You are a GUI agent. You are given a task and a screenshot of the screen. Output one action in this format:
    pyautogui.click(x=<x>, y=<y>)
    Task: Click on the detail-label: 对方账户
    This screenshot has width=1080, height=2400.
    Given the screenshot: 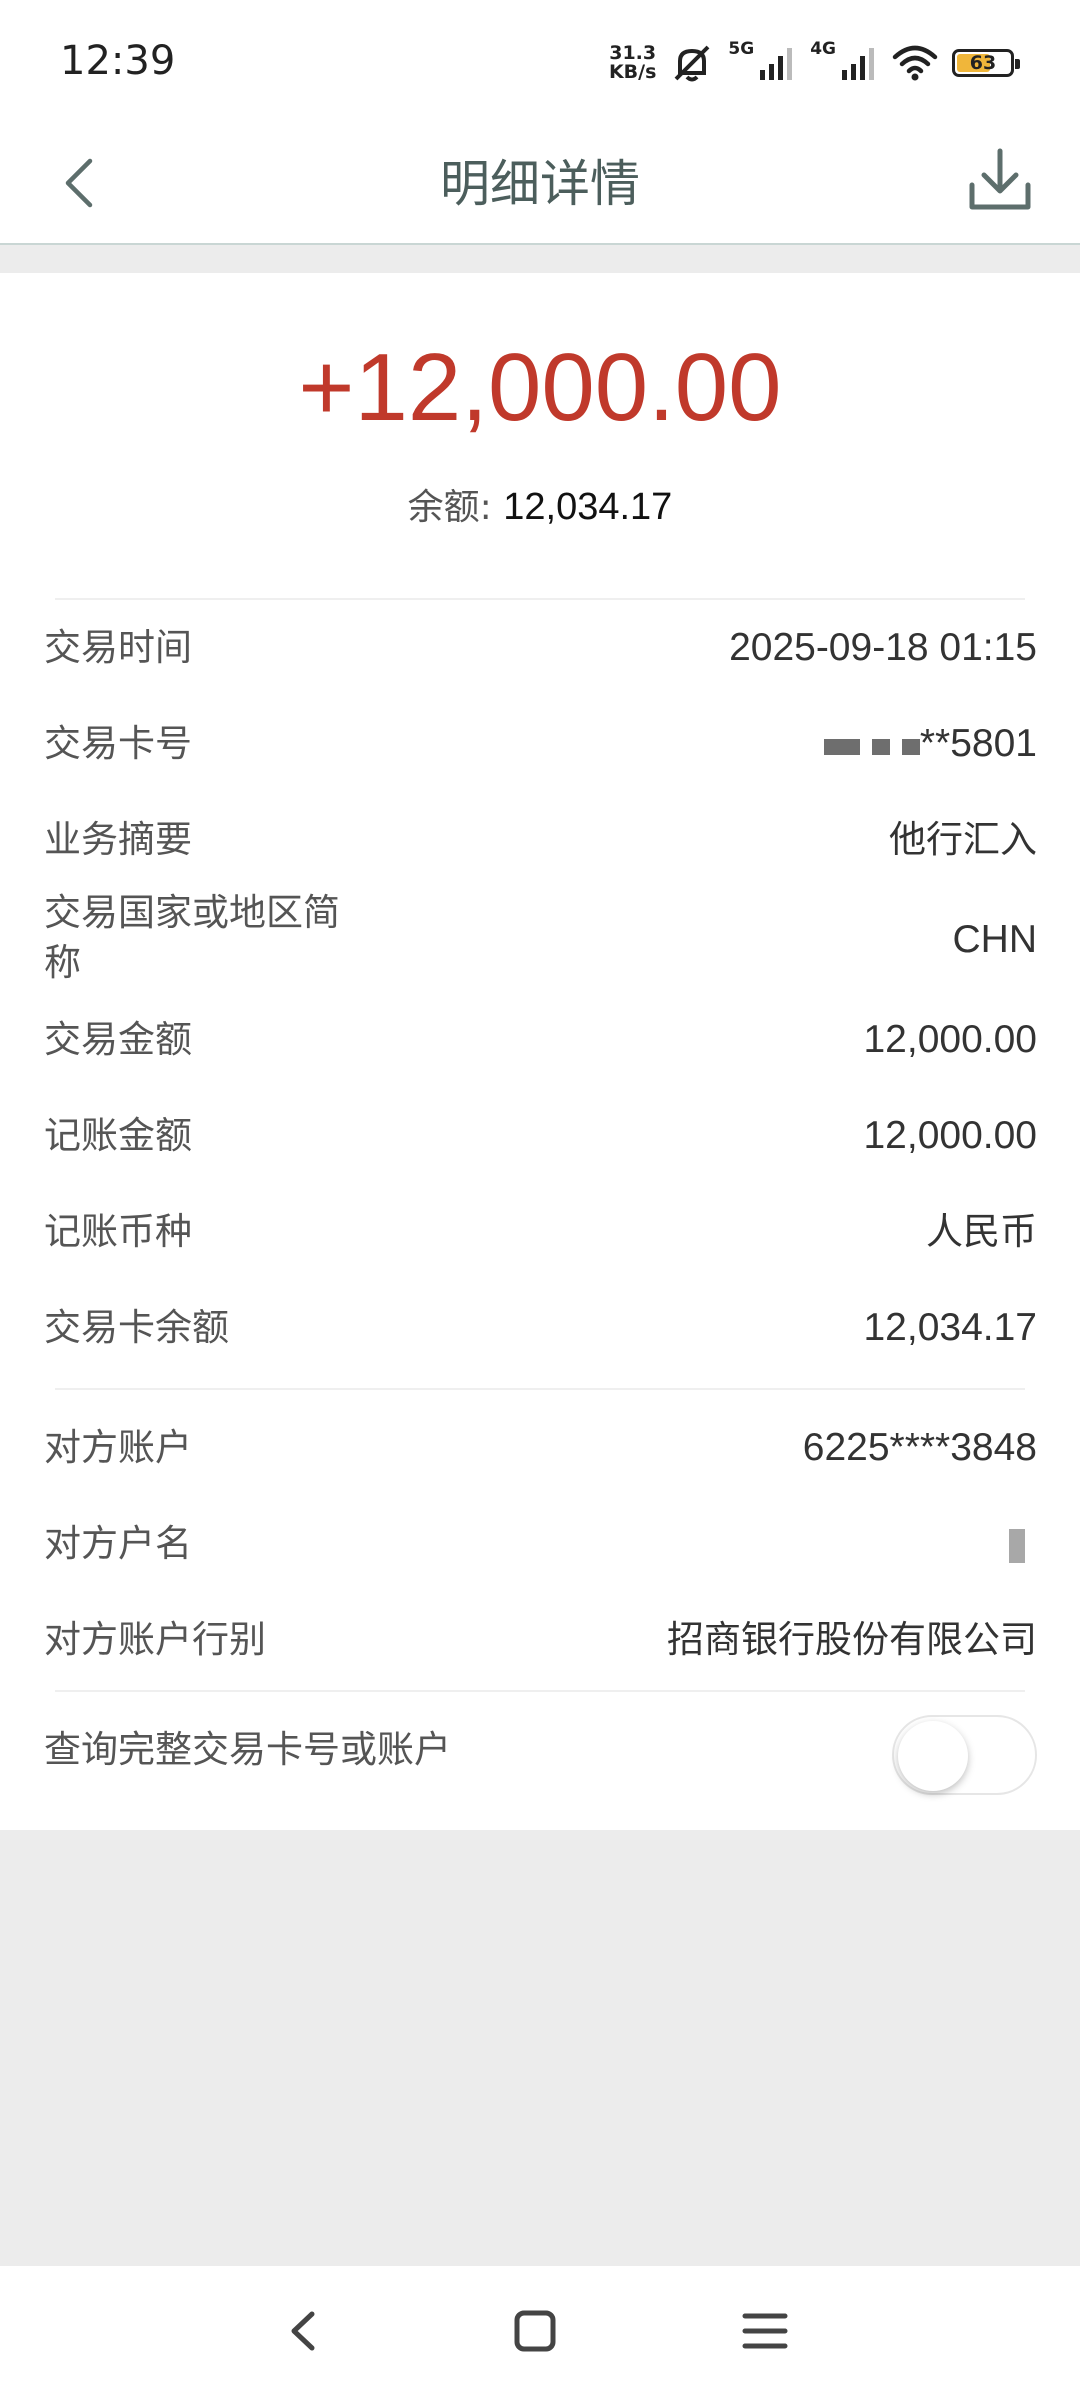 What is the action you would take?
    pyautogui.click(x=118, y=1447)
    